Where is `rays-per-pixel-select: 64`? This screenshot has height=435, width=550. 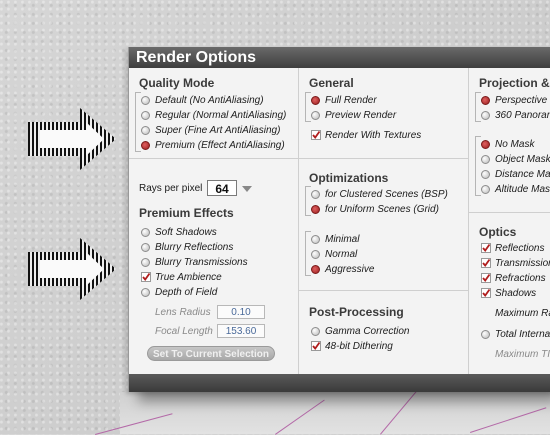 rays-per-pixel-select: 64 is located at coordinates (222, 188).